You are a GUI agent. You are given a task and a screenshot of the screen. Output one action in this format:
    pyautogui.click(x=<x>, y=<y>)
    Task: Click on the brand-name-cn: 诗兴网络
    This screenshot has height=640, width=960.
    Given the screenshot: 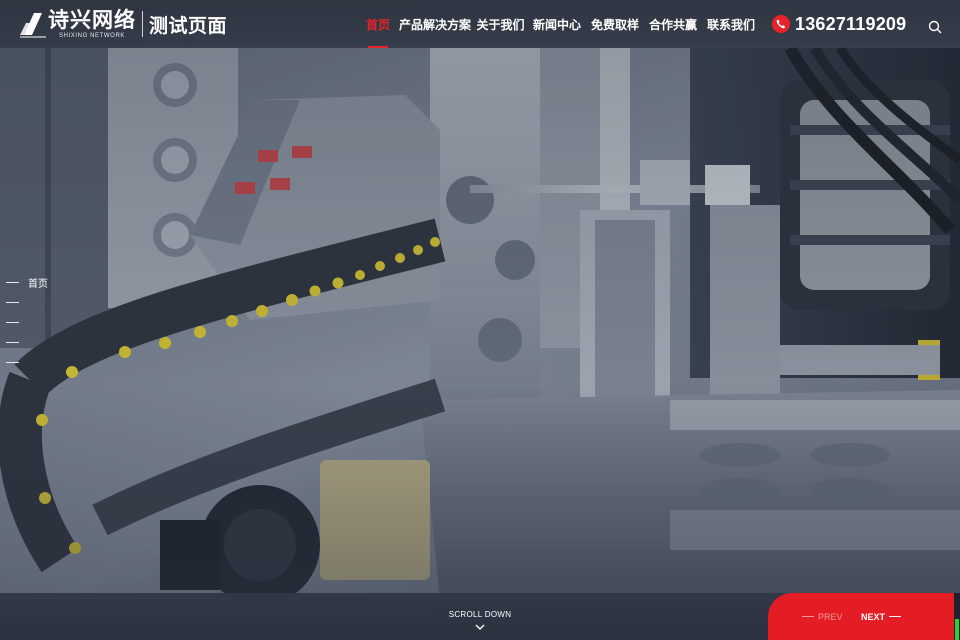 What is the action you would take?
    pyautogui.click(x=92, y=19)
    